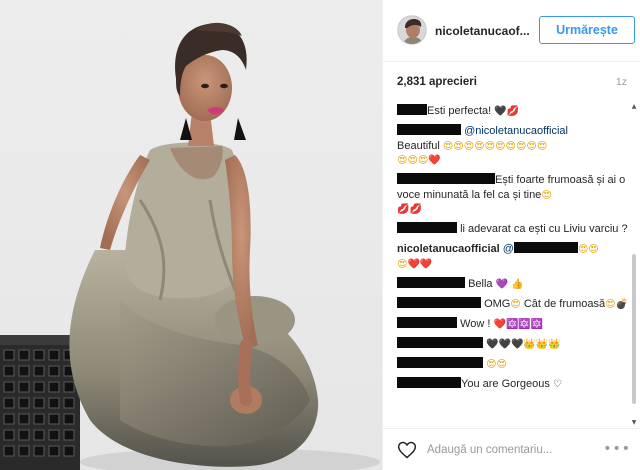 The height and width of the screenshot is (470, 640). I want to click on comment-item: OMG😍 Cât de frumoasă😍💣, so click(513, 304).